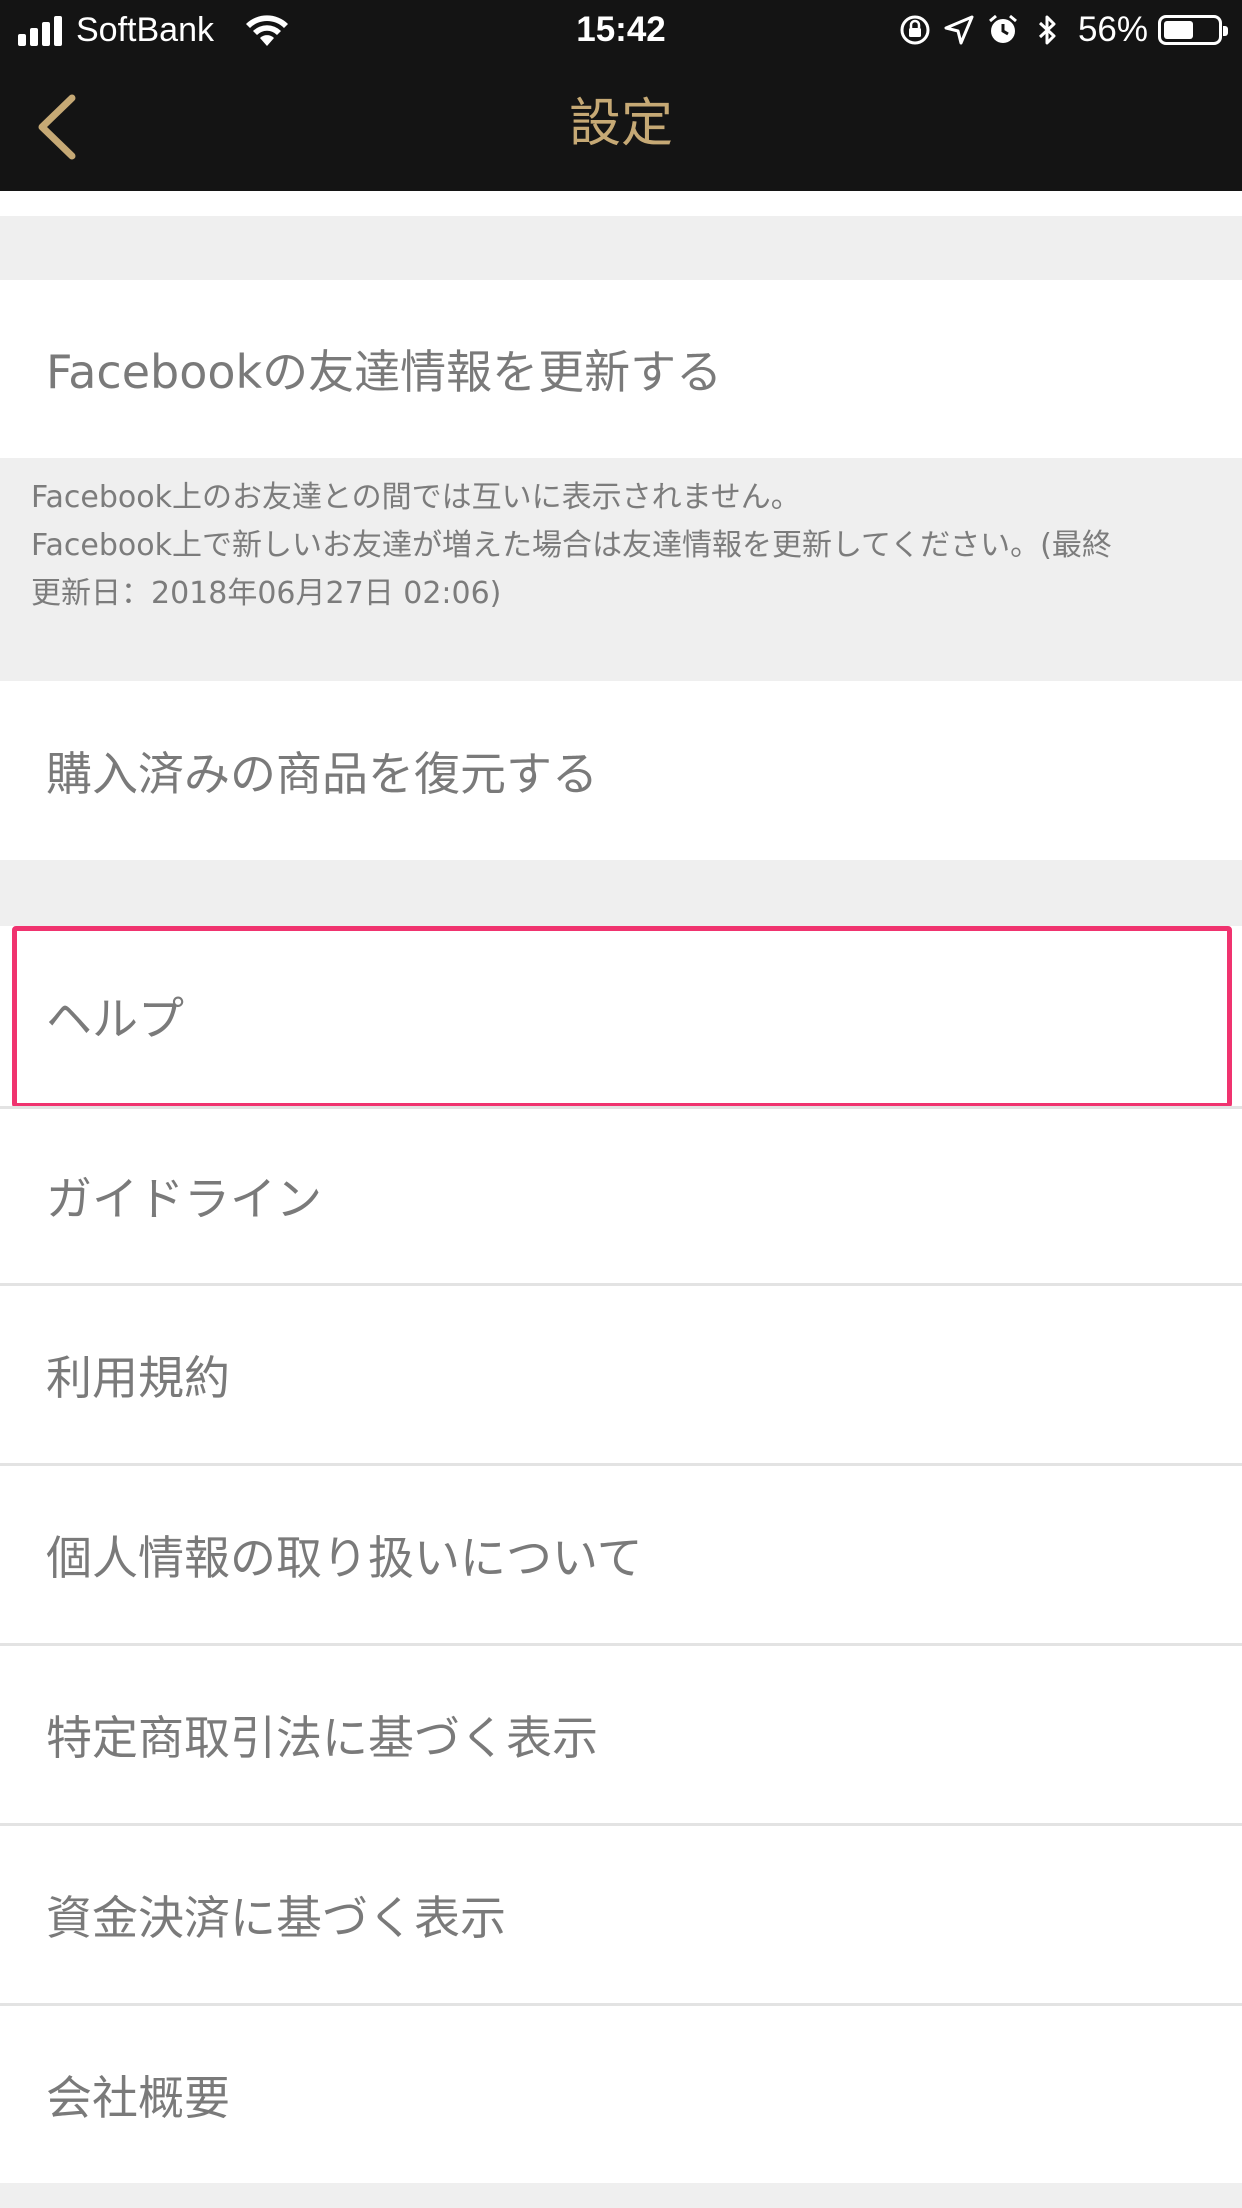 This screenshot has height=2208, width=1242. I want to click on help-label: ヘルプ, so click(115, 1019).